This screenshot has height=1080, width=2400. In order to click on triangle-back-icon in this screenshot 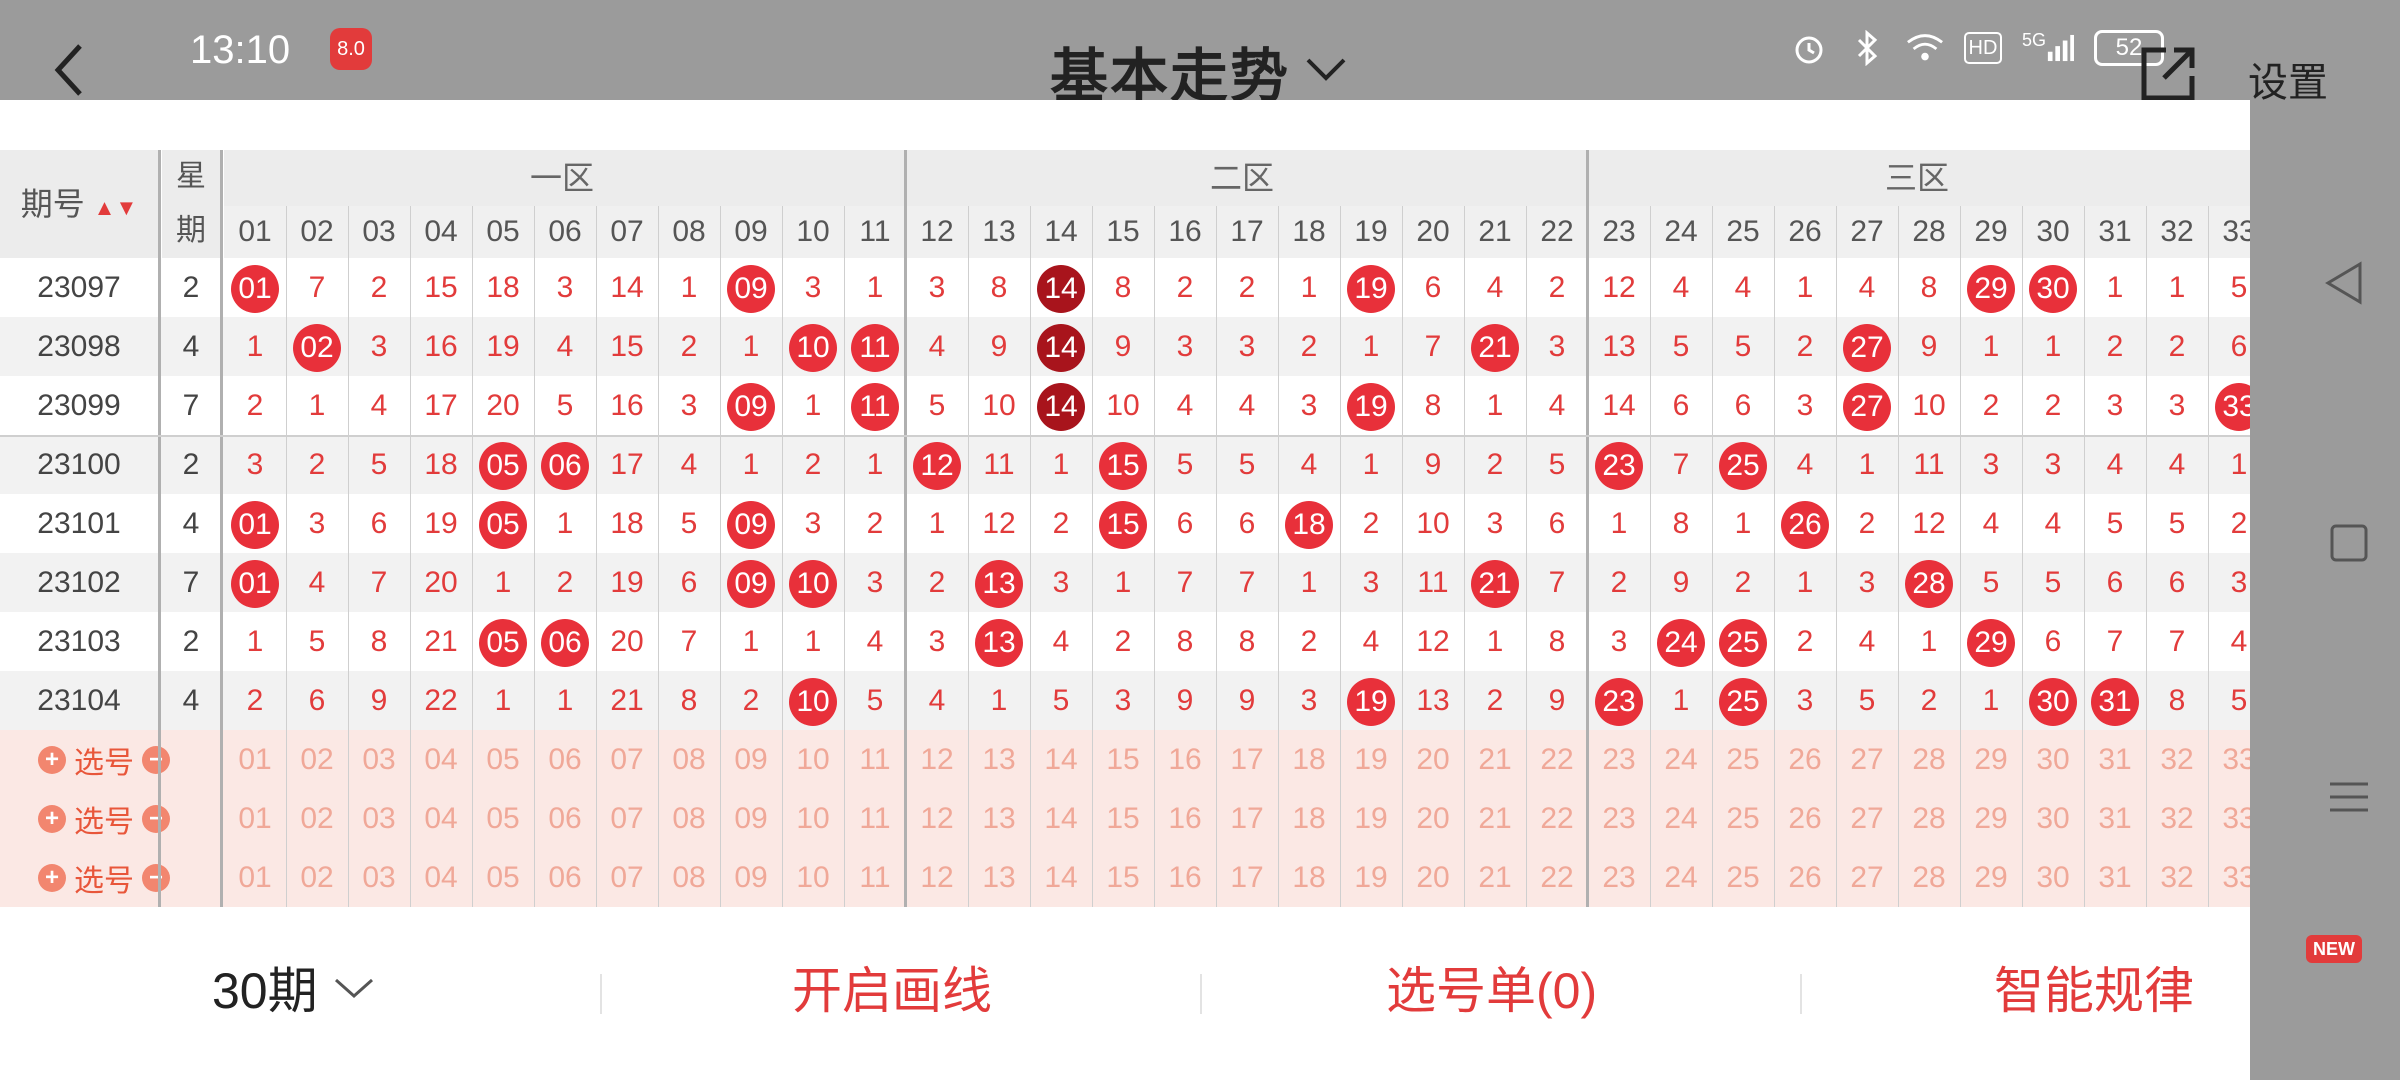, I will do `click(2345, 283)`.